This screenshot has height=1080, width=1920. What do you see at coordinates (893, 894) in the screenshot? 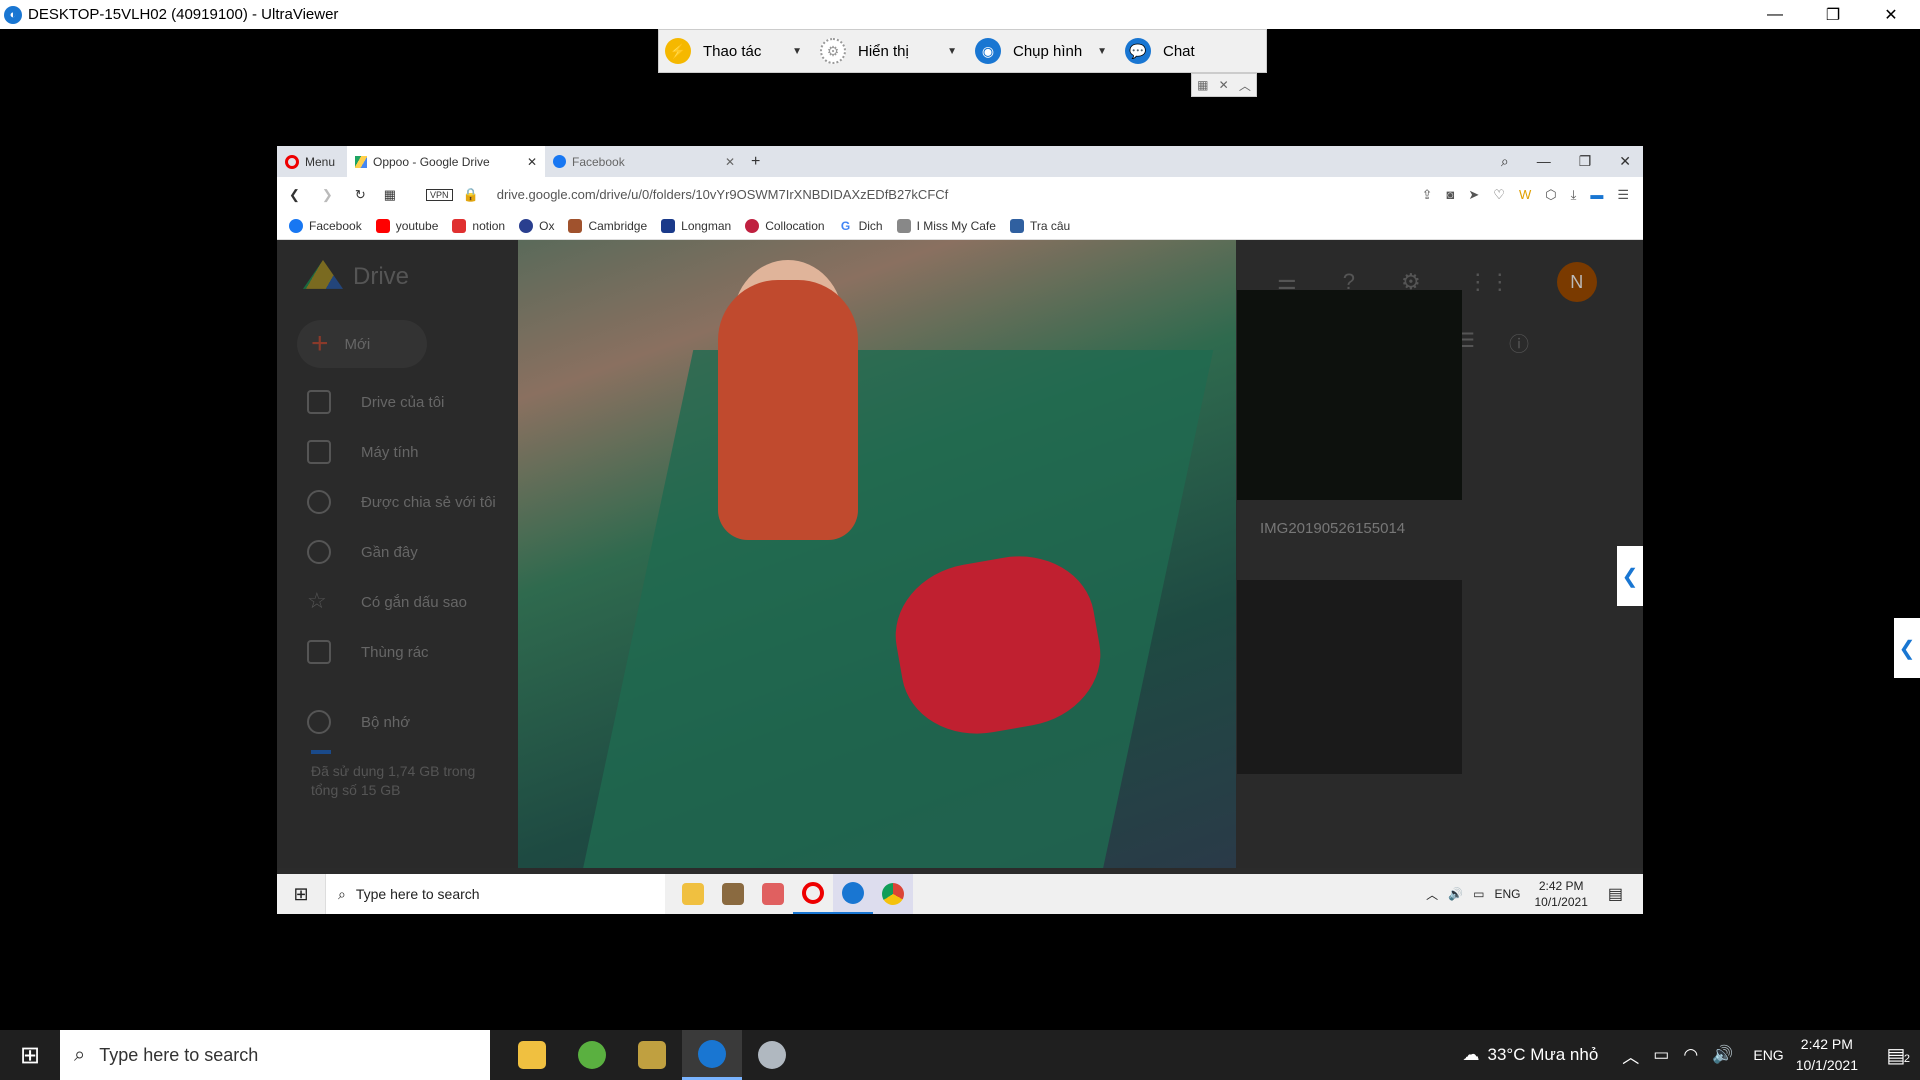
I see `chrome-app-icon` at bounding box center [893, 894].